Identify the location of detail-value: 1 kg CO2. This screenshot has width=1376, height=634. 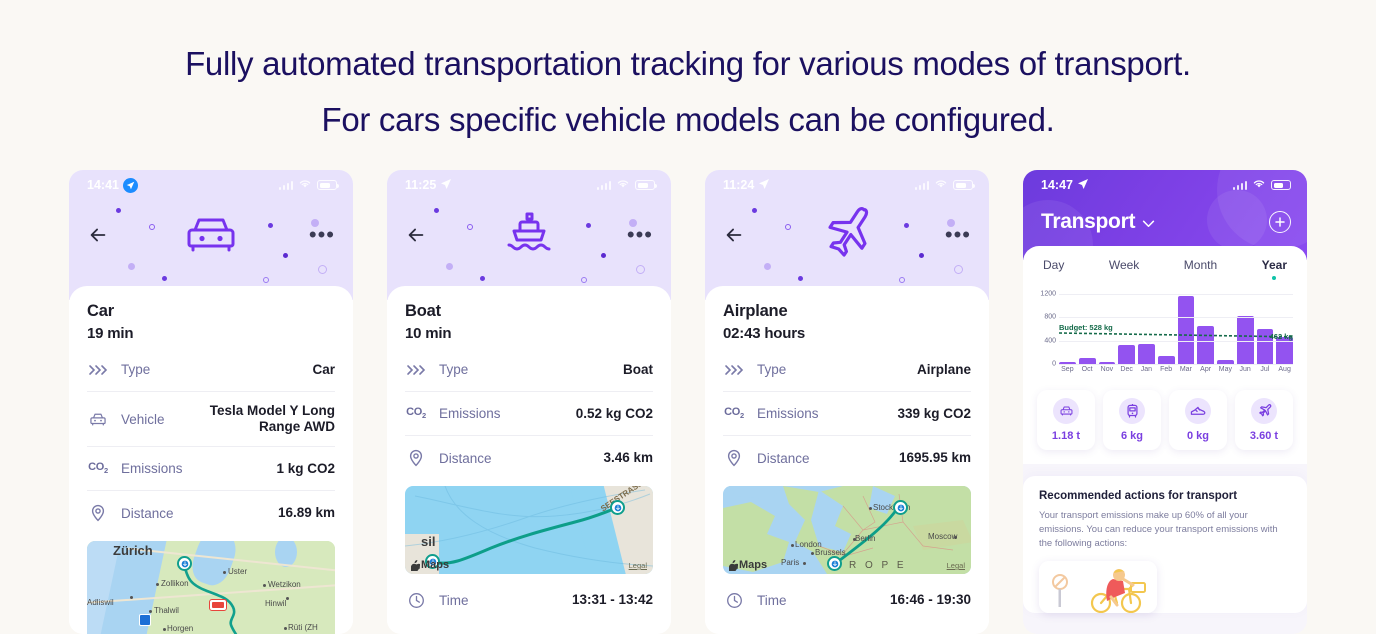
(305, 468).